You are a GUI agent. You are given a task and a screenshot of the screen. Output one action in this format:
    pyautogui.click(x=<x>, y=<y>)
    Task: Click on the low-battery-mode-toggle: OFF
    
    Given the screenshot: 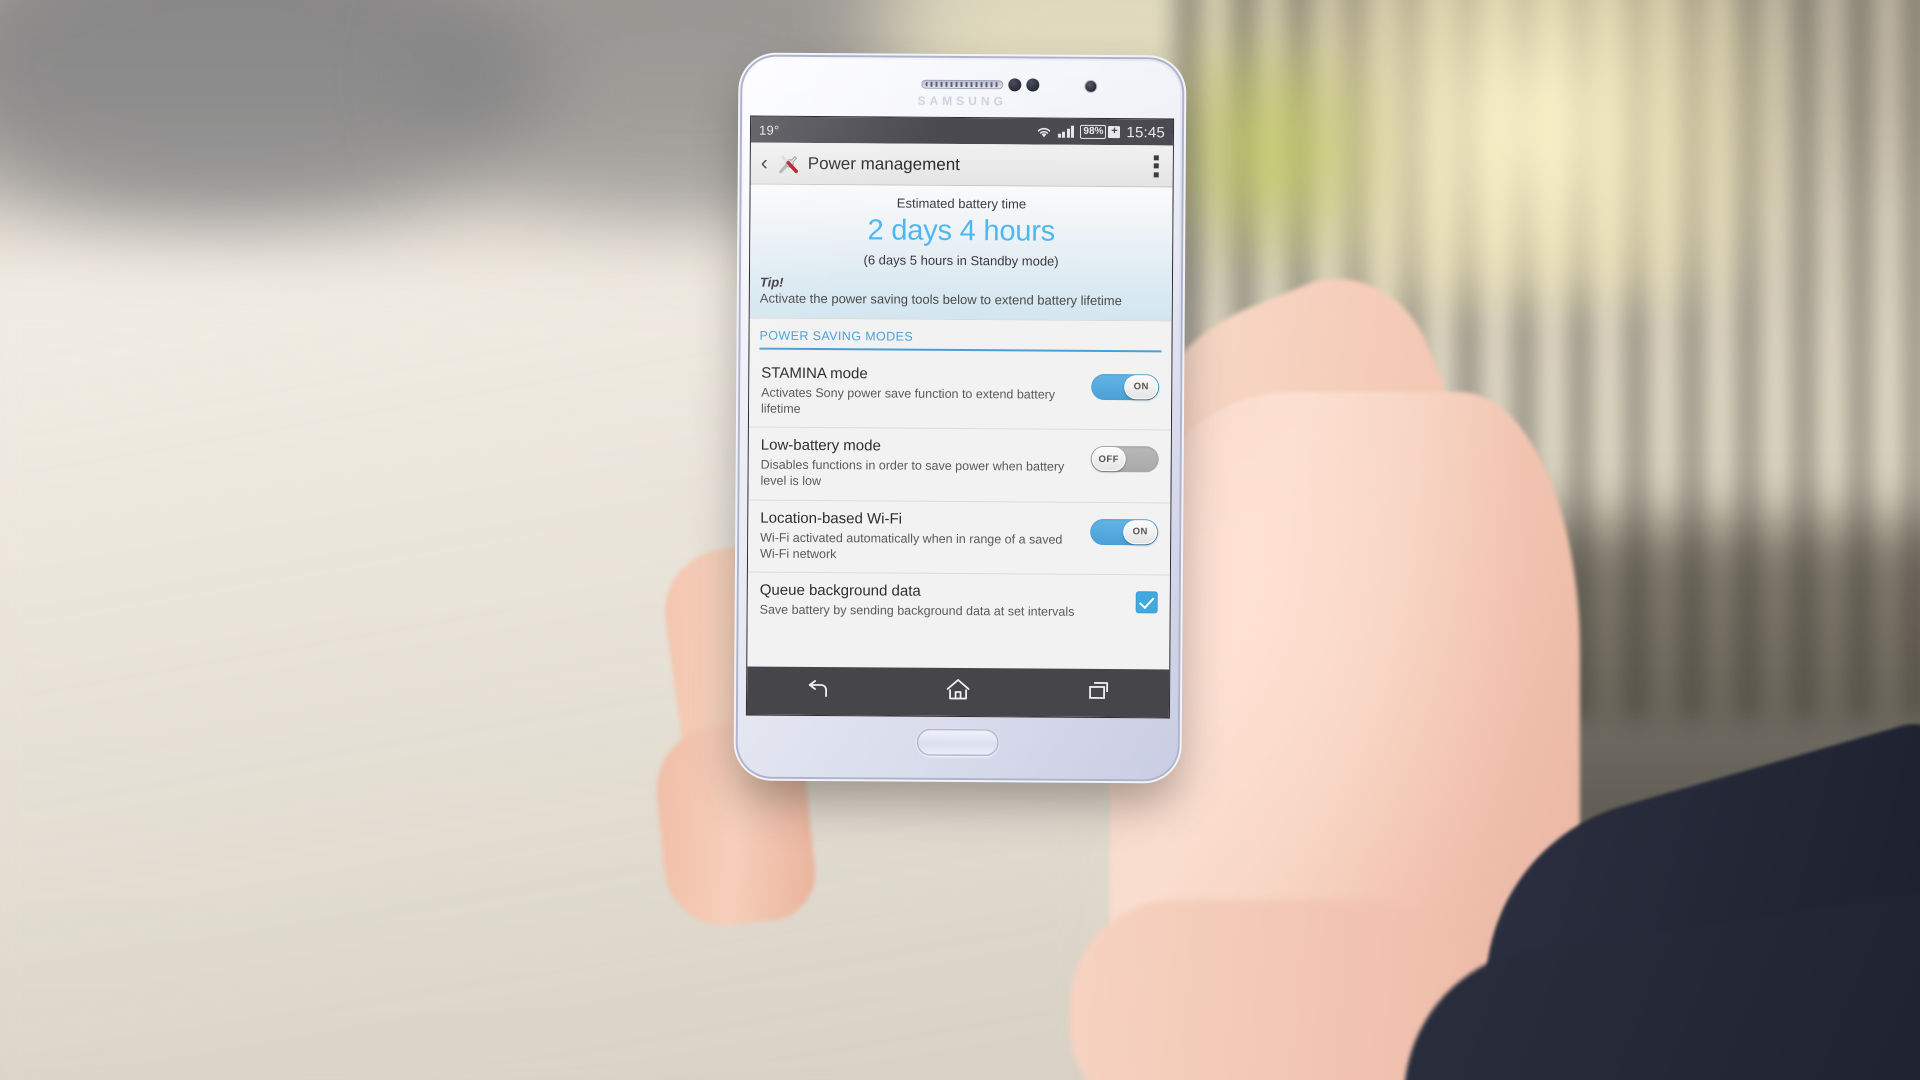 What is the action you would take?
    pyautogui.click(x=1124, y=459)
    